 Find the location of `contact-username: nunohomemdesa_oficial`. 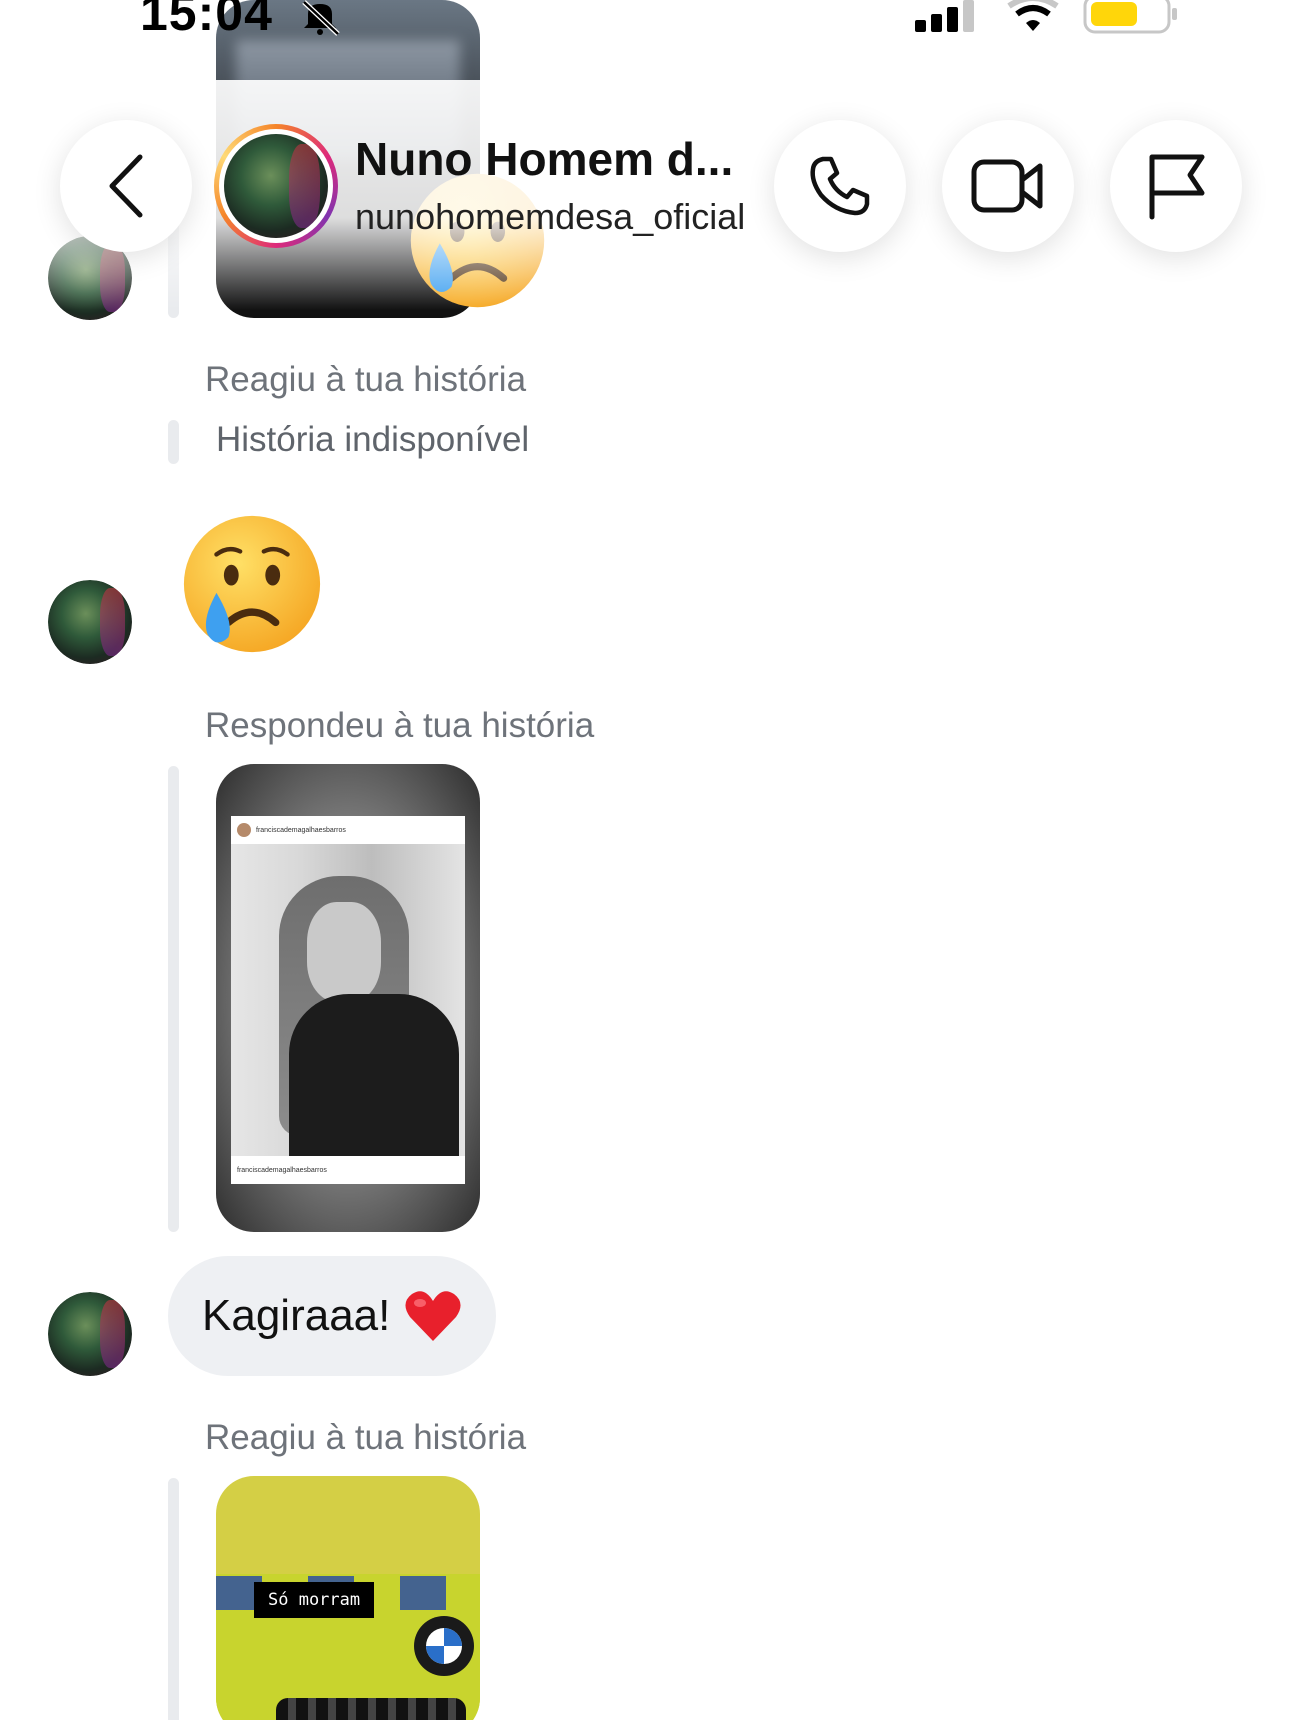

contact-username: nunohomemdesa_oficial is located at coordinates (550, 217).